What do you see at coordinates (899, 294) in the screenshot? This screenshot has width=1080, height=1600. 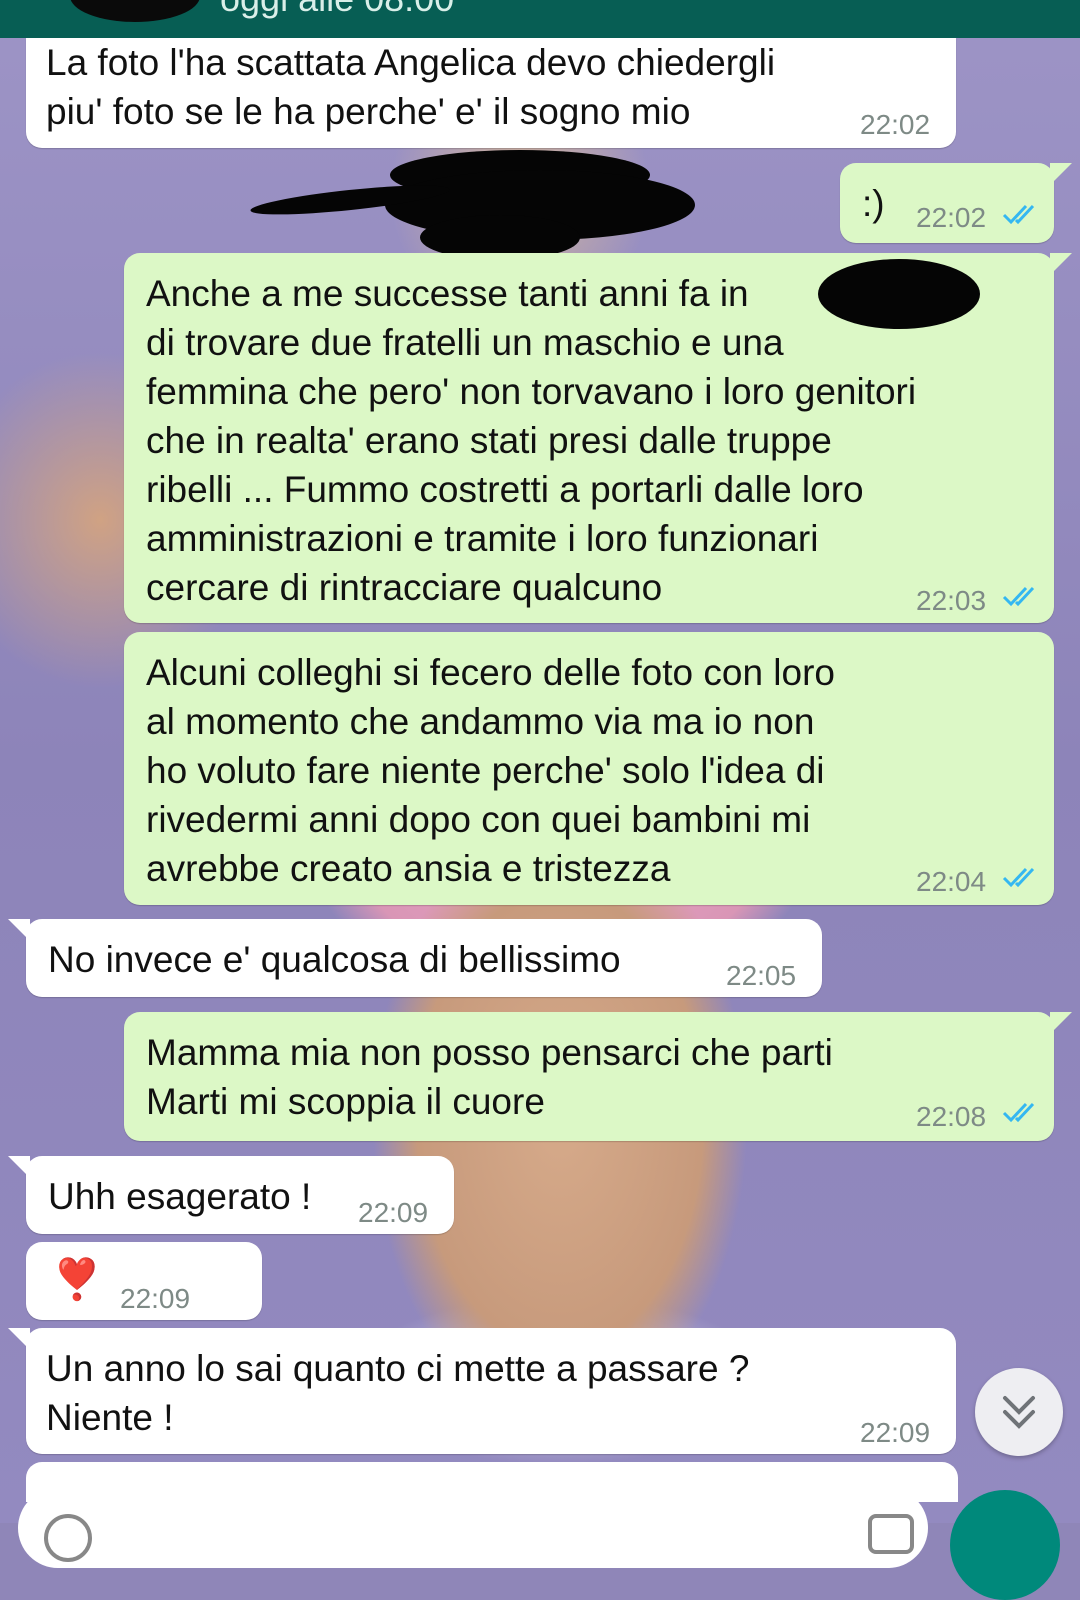 I see `redaction-mark` at bounding box center [899, 294].